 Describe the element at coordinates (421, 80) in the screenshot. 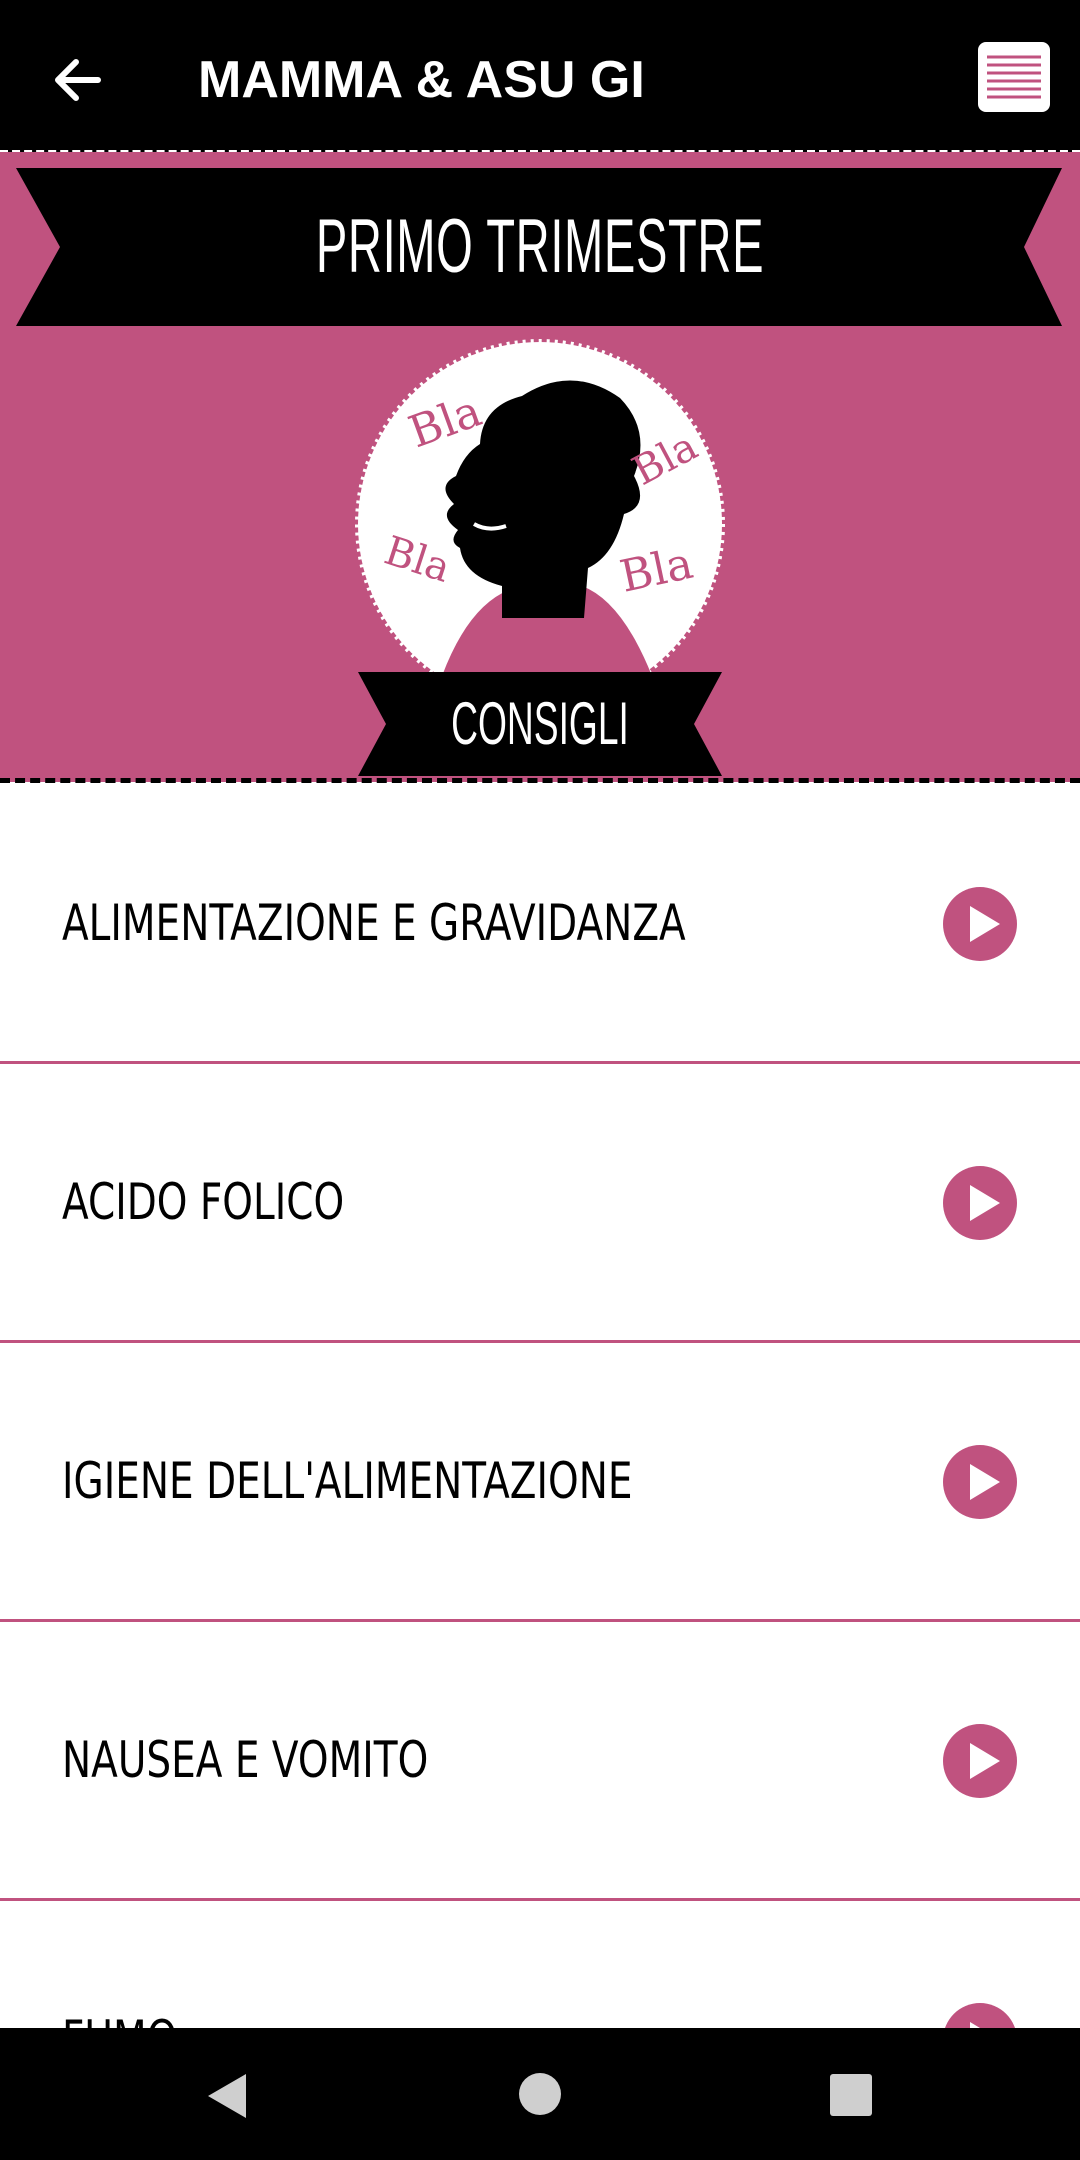

I see `app-title: MAMMA & ASU GI` at that location.